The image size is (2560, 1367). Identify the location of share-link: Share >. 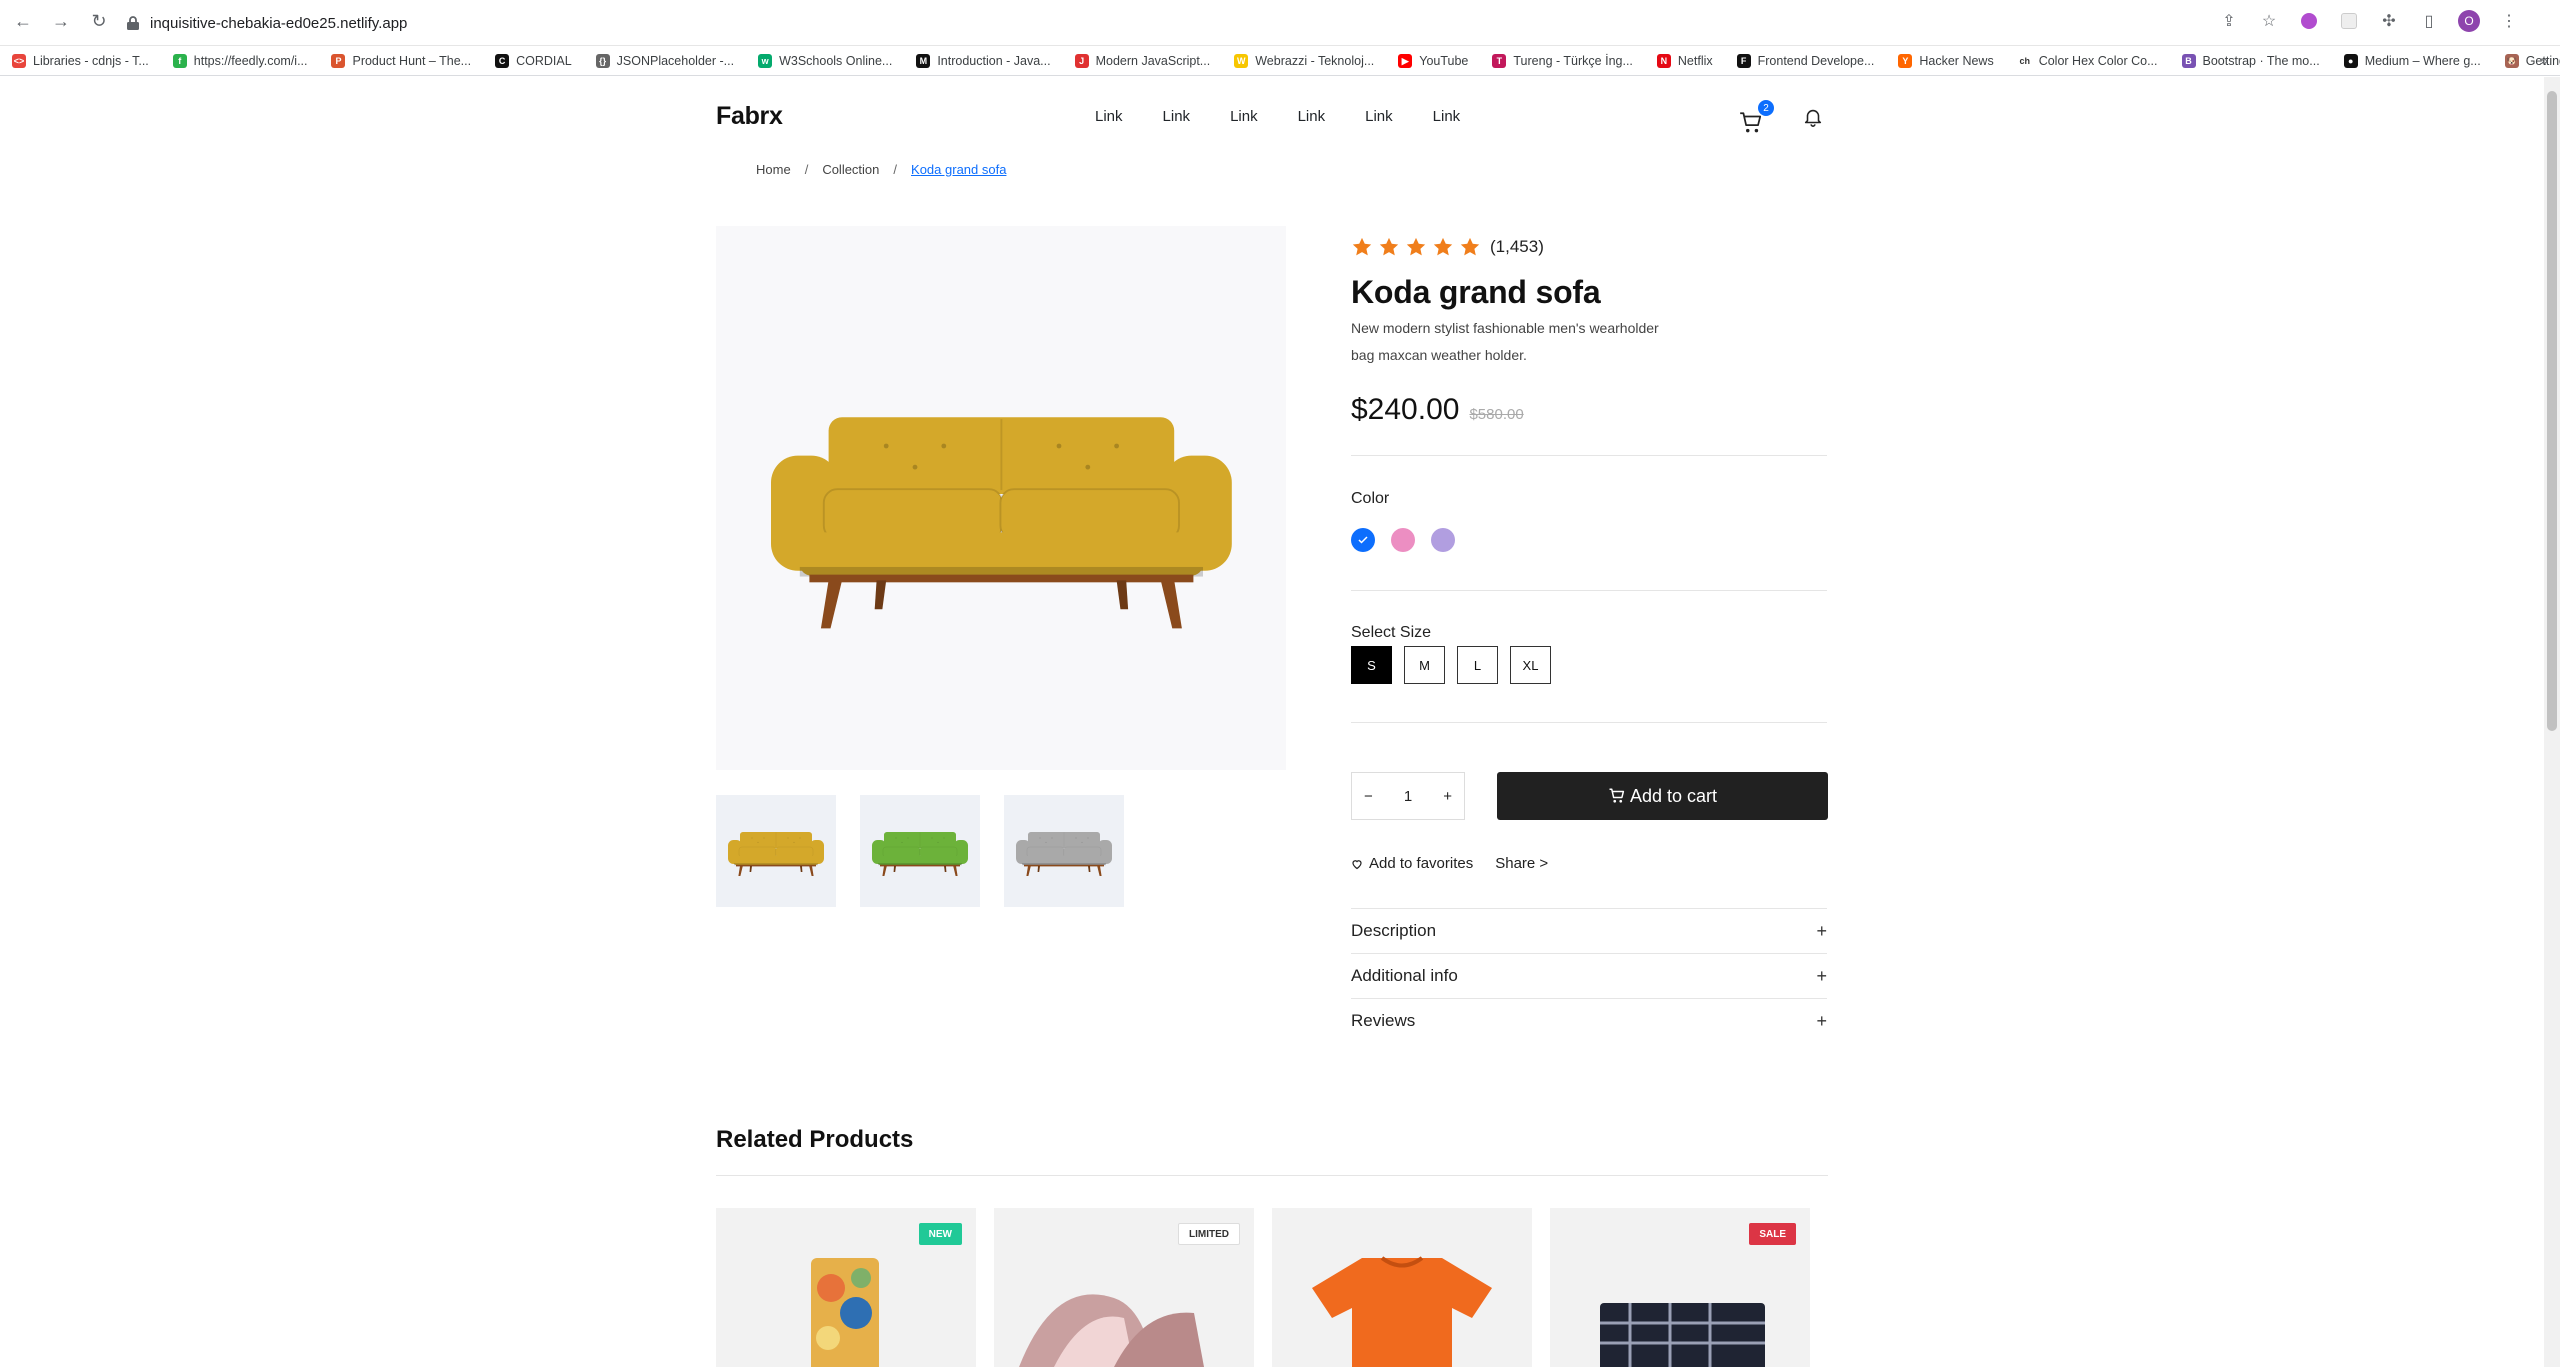
(1521, 863).